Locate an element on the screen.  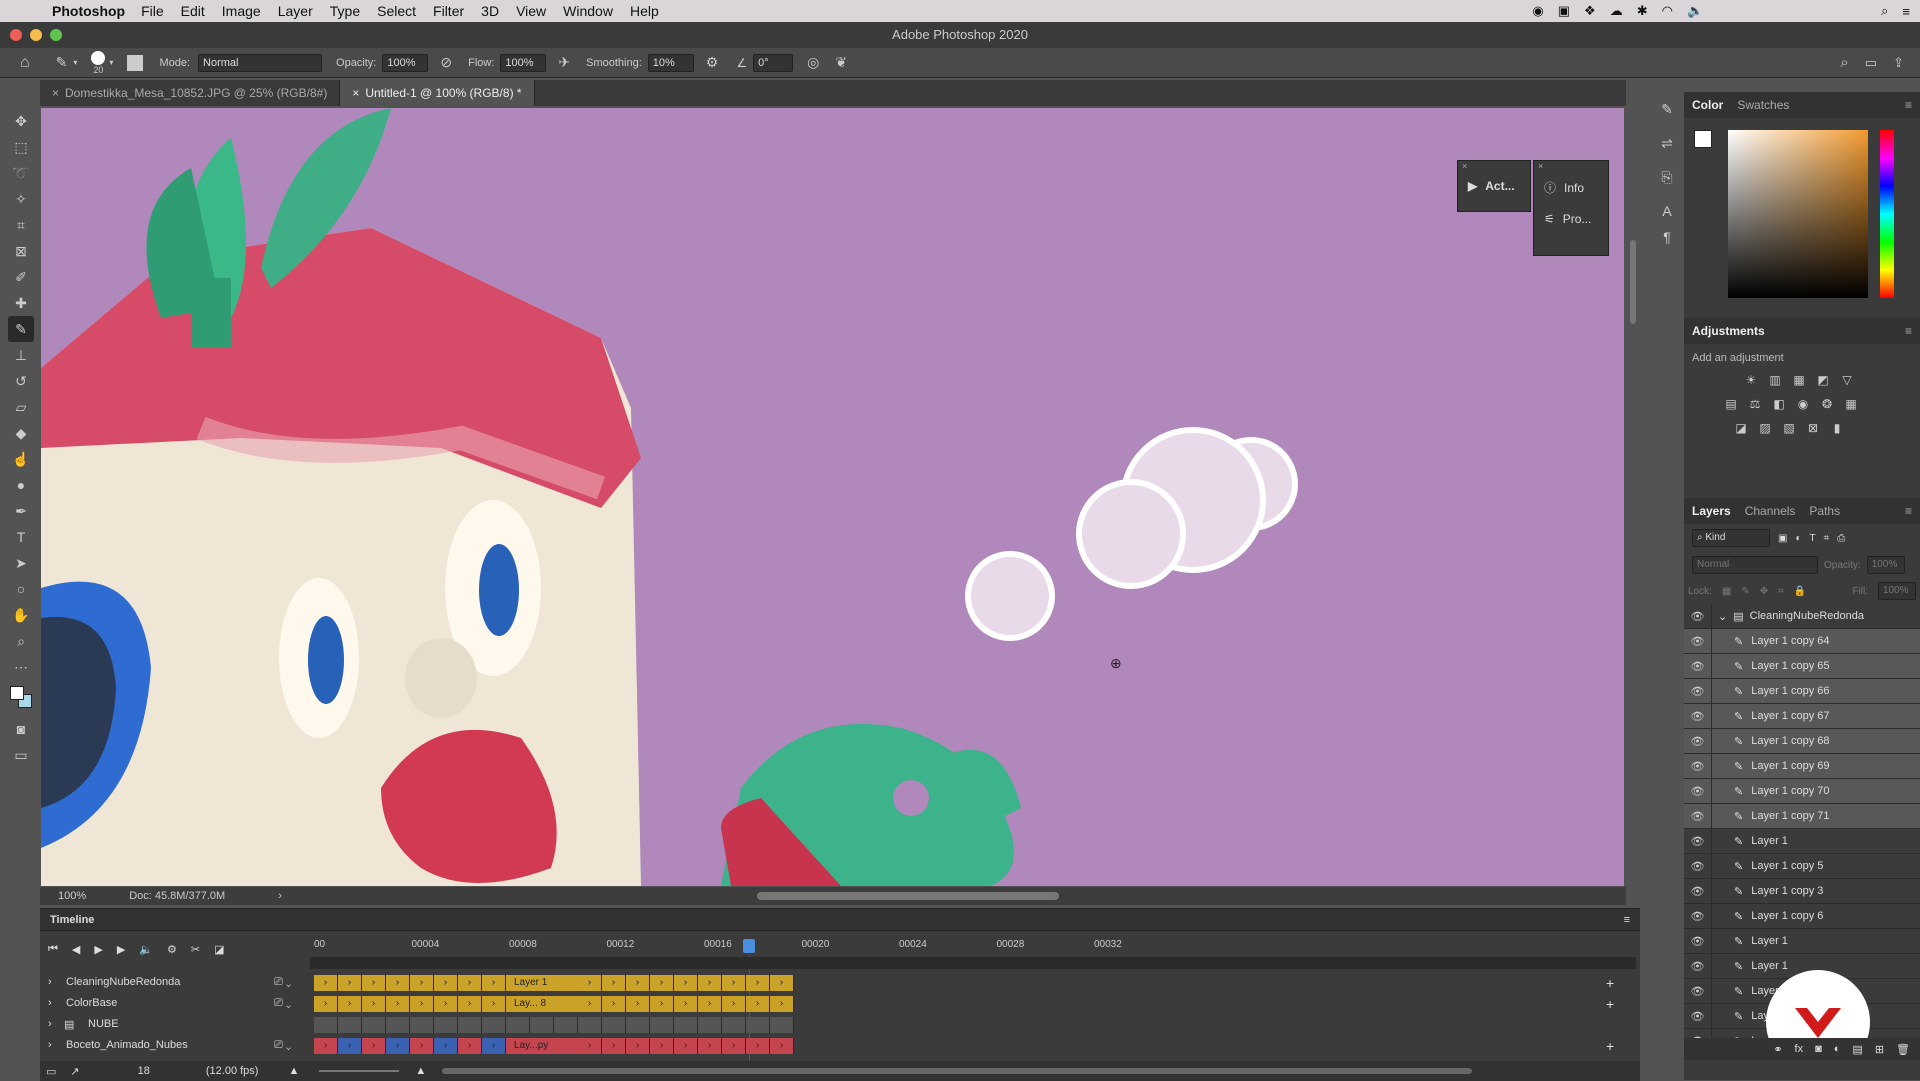
lasso-tool-icon: ➰ is located at coordinates (21, 173).